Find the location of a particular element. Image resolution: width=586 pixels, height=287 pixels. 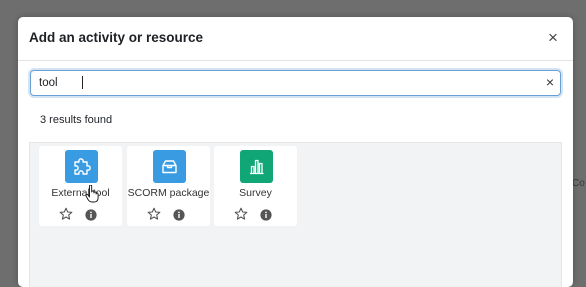

modal-title: Add an activity or resource is located at coordinates (116, 37).